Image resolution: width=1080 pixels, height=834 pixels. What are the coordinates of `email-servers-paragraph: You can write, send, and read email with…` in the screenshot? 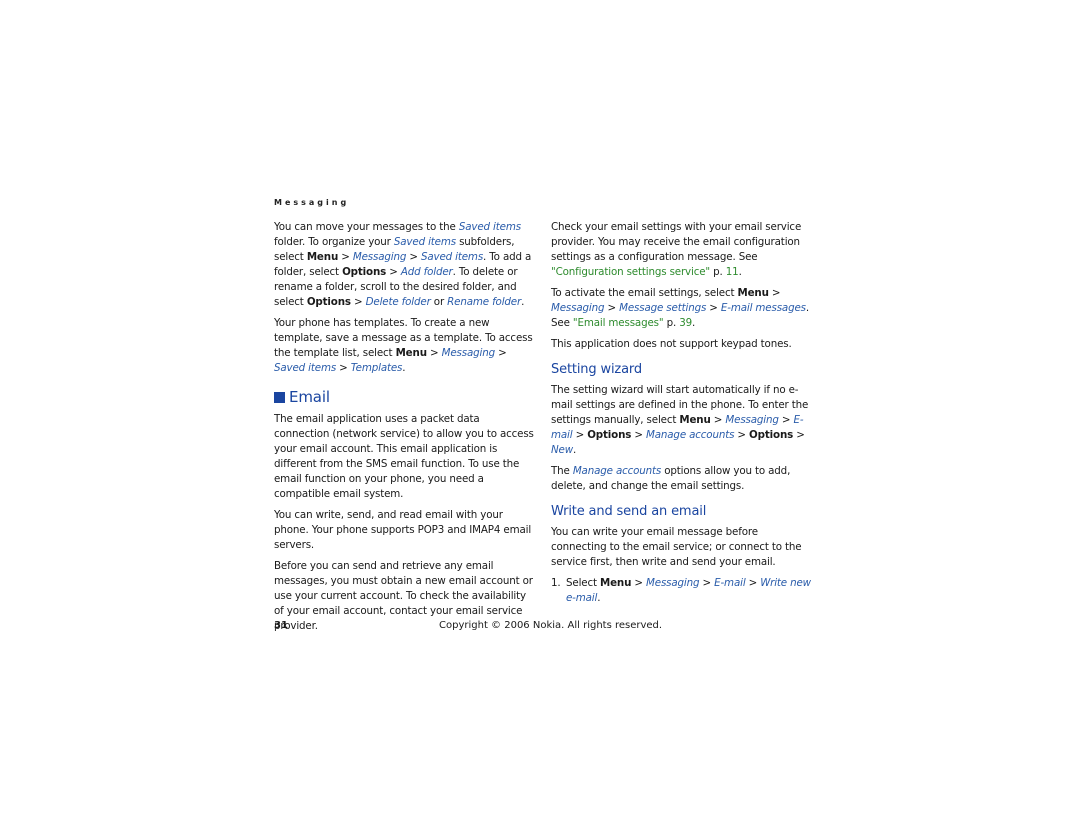 It's located at (403, 530).